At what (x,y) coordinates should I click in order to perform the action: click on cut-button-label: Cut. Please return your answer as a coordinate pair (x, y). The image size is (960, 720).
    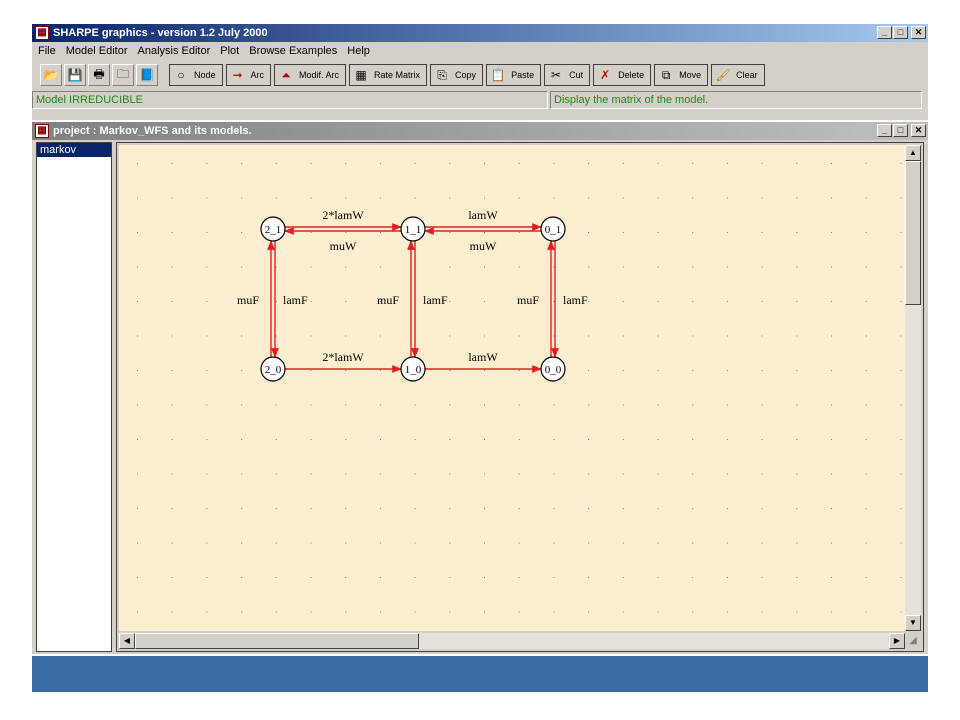
    Looking at the image, I should click on (576, 75).